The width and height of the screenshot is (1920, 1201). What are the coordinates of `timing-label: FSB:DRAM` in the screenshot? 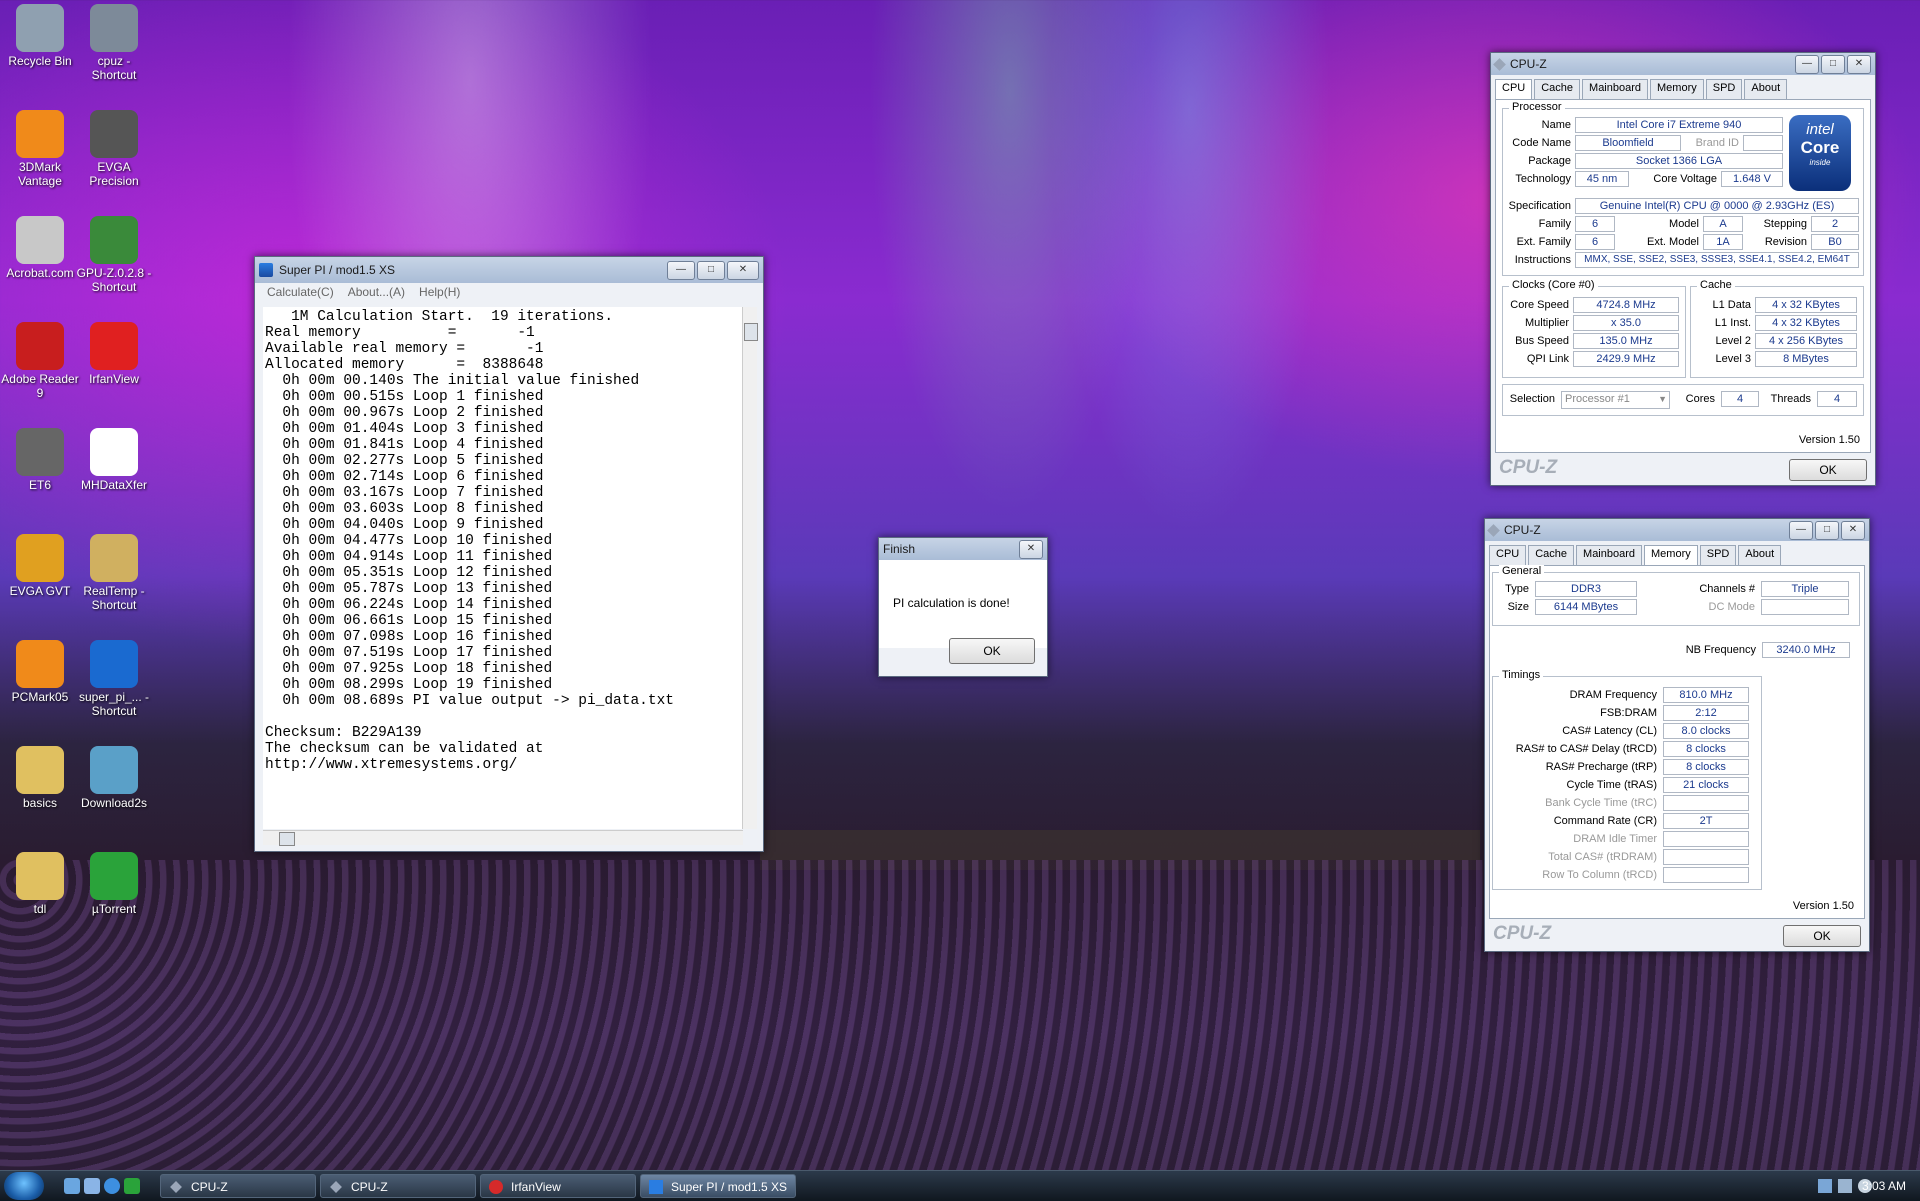 It's located at (1628, 713).